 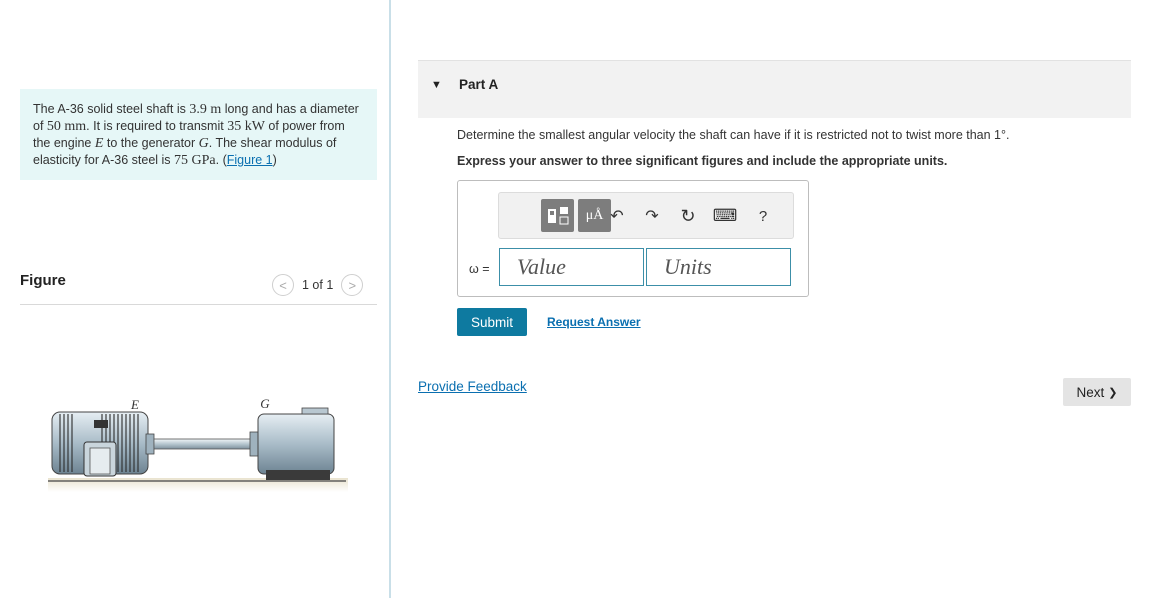 I want to click on templates-button, so click(x=557, y=215).